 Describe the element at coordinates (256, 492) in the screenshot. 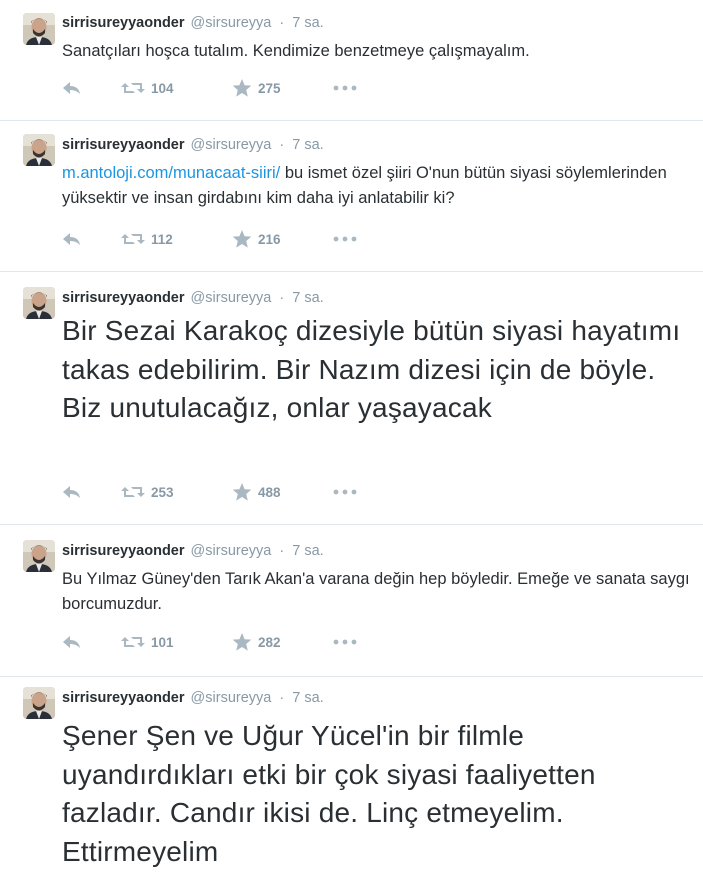

I see `favorite-button: 488` at that location.